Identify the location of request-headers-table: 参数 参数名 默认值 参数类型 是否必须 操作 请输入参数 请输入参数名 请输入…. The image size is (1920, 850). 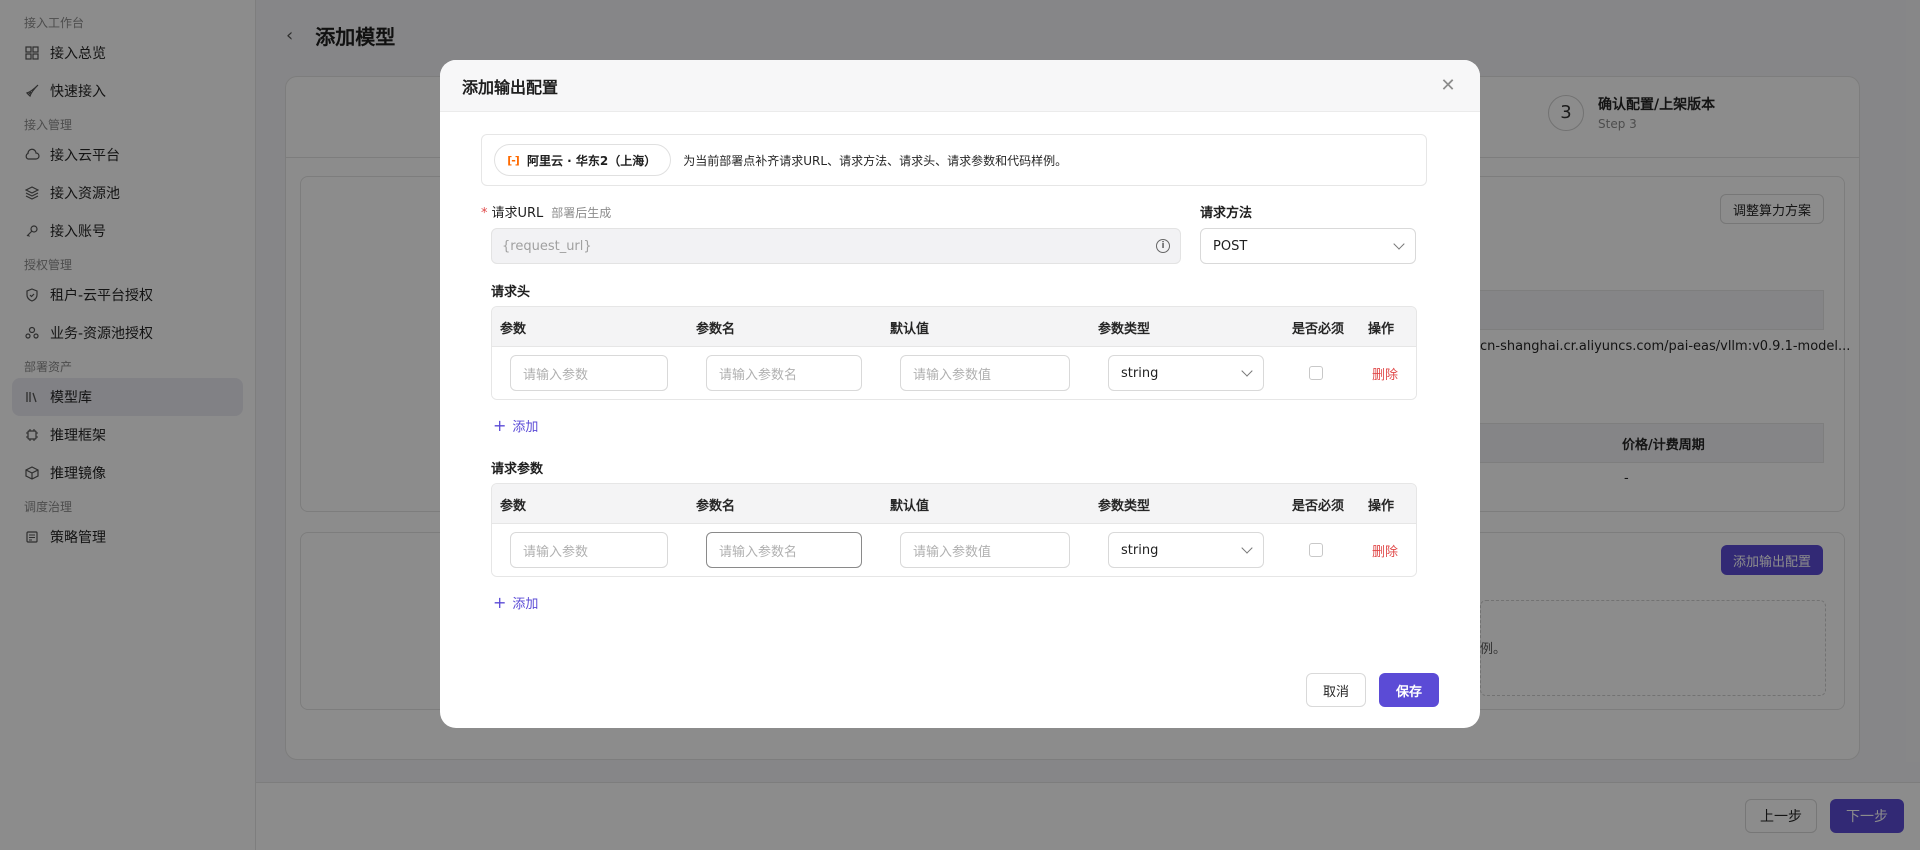
(954, 353).